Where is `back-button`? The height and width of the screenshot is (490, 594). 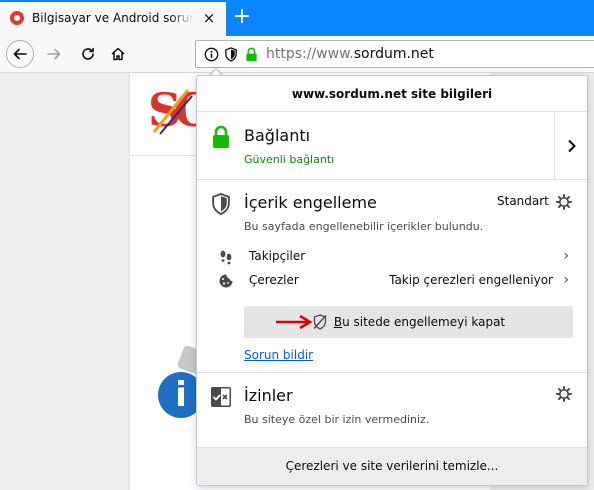
back-button is located at coordinates (20, 54).